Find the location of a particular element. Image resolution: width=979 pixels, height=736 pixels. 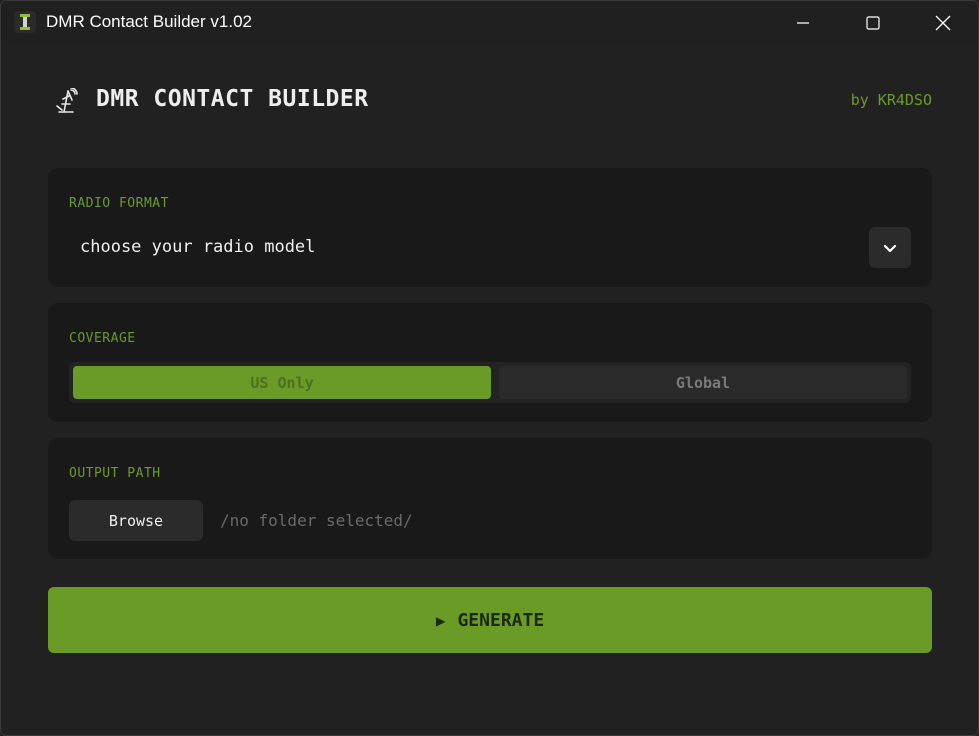

radio-model-dropdown-button is located at coordinates (890, 247).